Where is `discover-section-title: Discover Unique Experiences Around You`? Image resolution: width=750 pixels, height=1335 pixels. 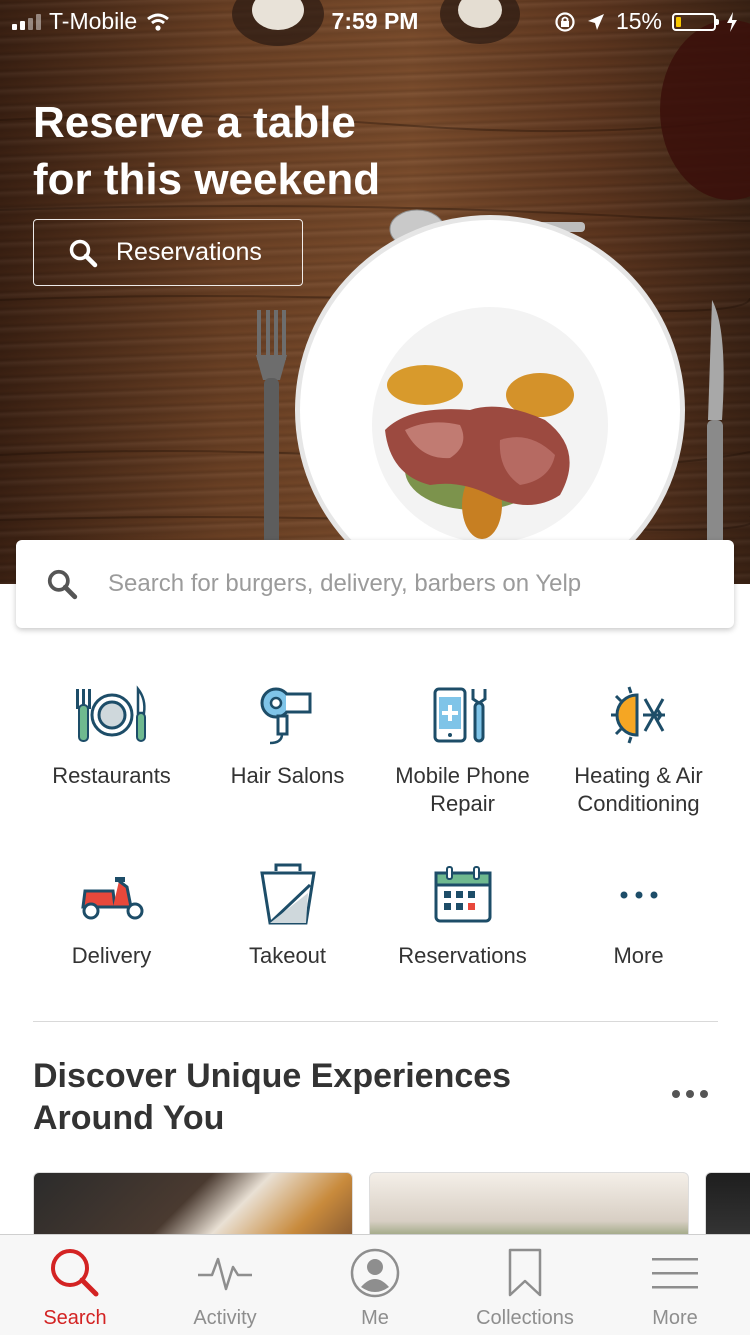
discover-section-title: Discover Unique Experiences Around You is located at coordinates (313, 1097).